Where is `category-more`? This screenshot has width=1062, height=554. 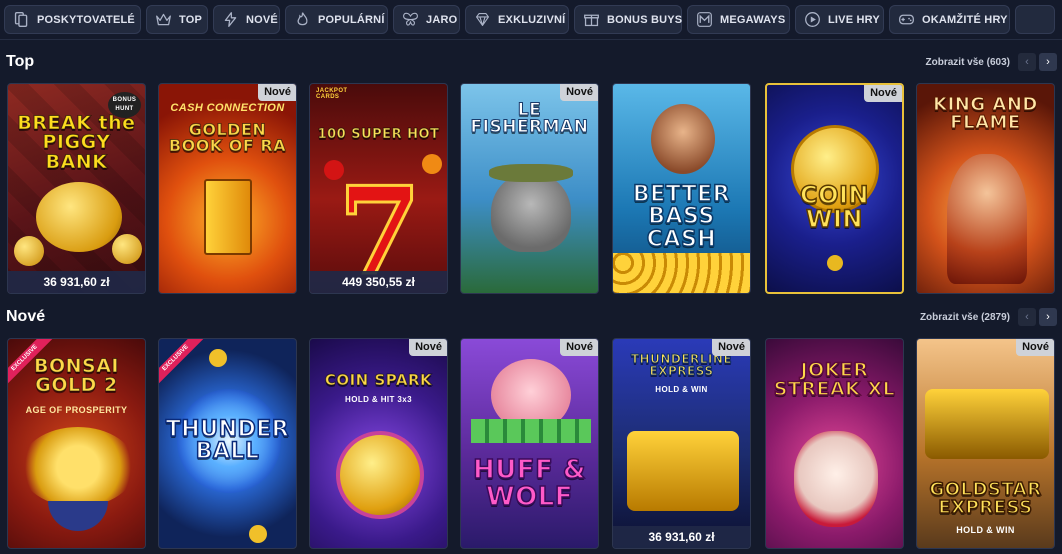 category-more is located at coordinates (1035, 19).